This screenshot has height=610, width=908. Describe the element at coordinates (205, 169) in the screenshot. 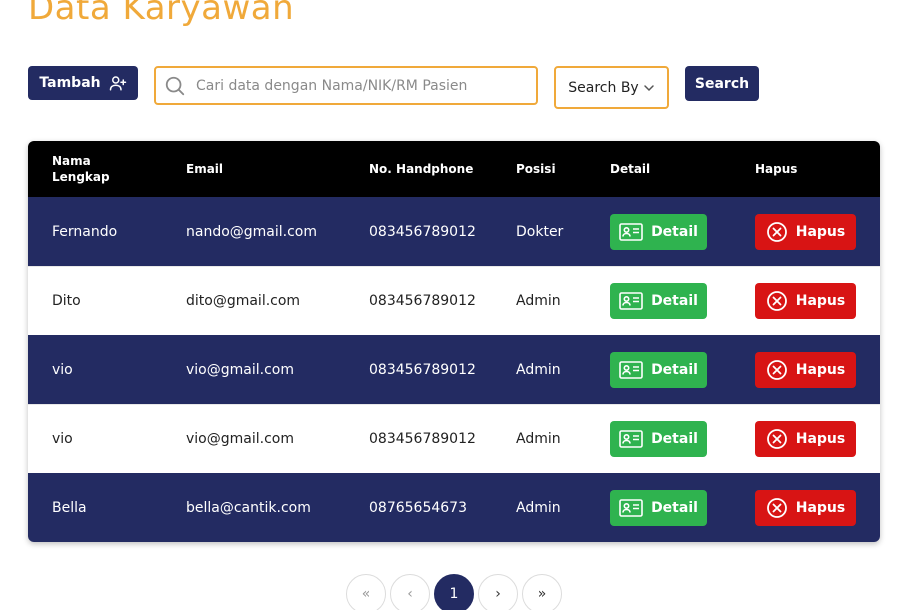

I see `header-email: Email` at that location.